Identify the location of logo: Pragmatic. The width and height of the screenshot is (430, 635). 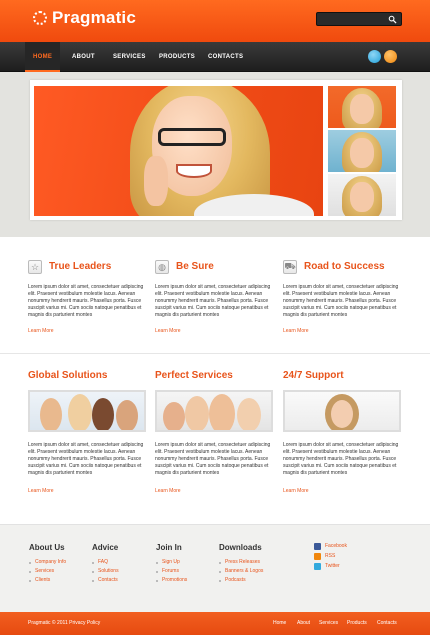
(84, 18).